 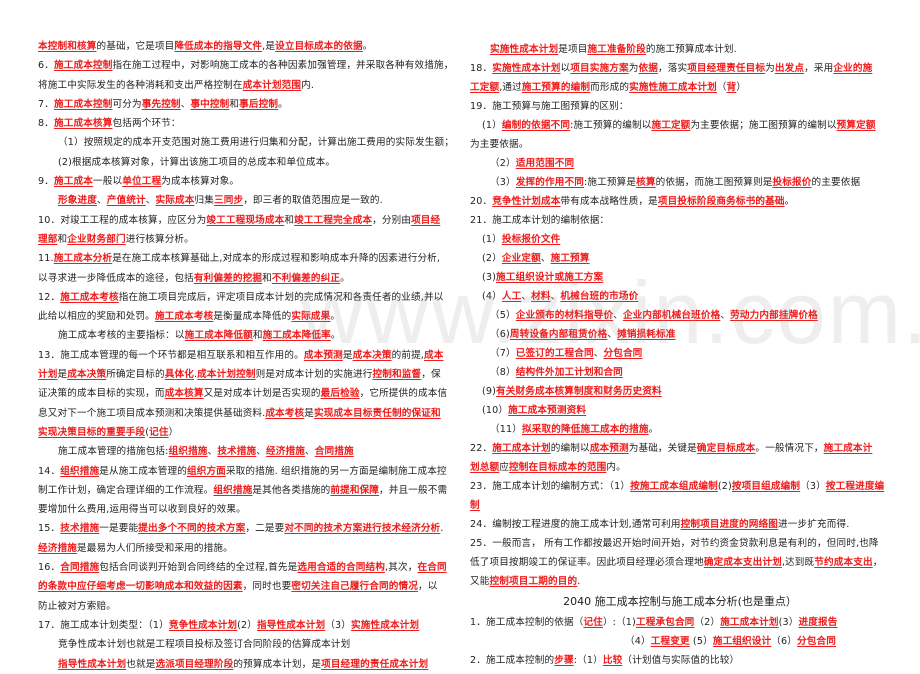 What do you see at coordinates (408, 355) in the screenshot?
I see `plain-text: 的前提,` at bounding box center [408, 355].